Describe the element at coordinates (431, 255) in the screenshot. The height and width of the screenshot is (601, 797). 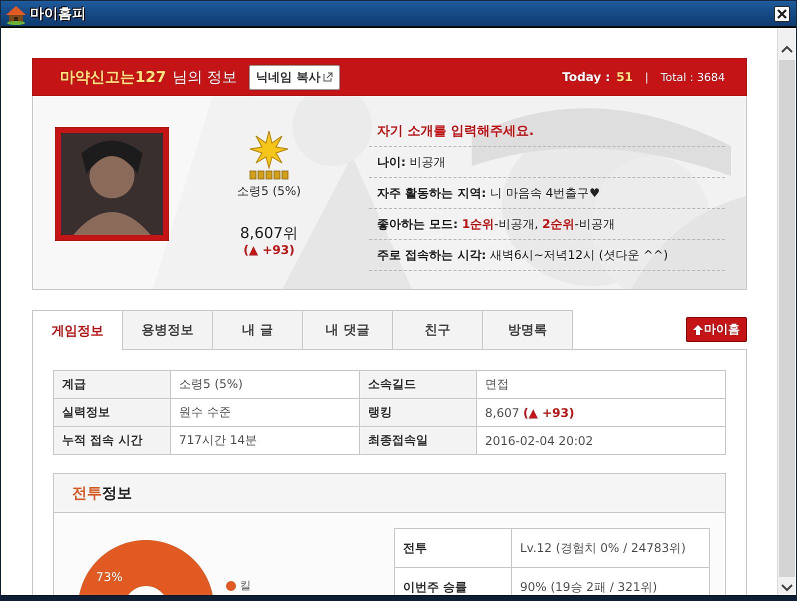
I see `field-label: 주로 접속하는 시각:` at that location.